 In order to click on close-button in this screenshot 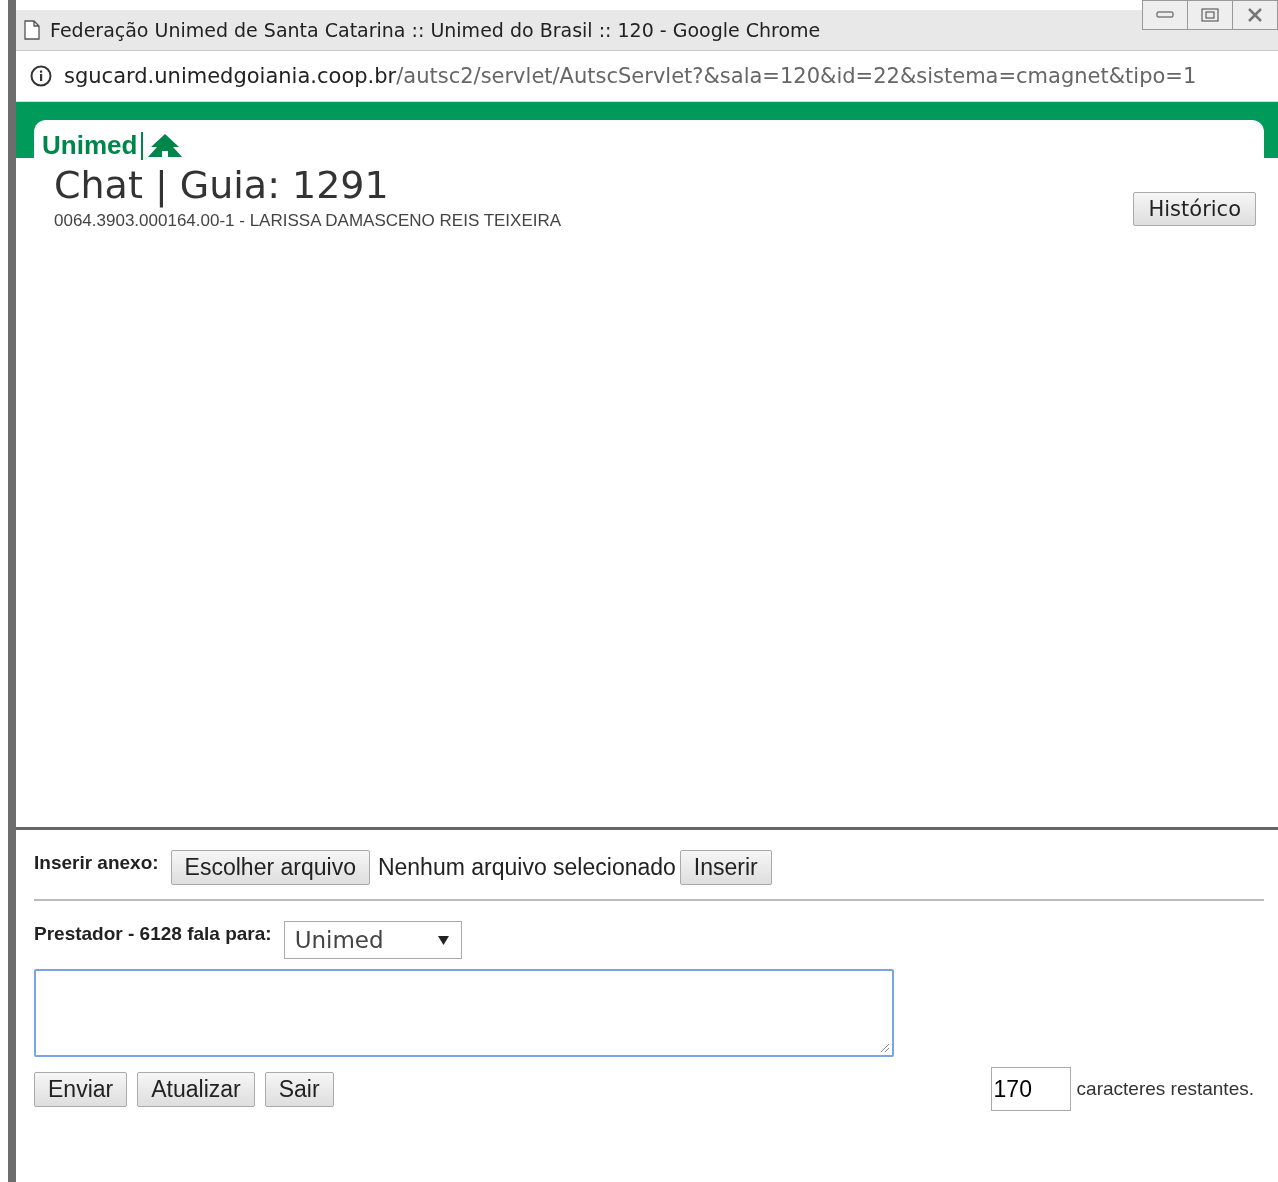, I will do `click(1255, 15)`.